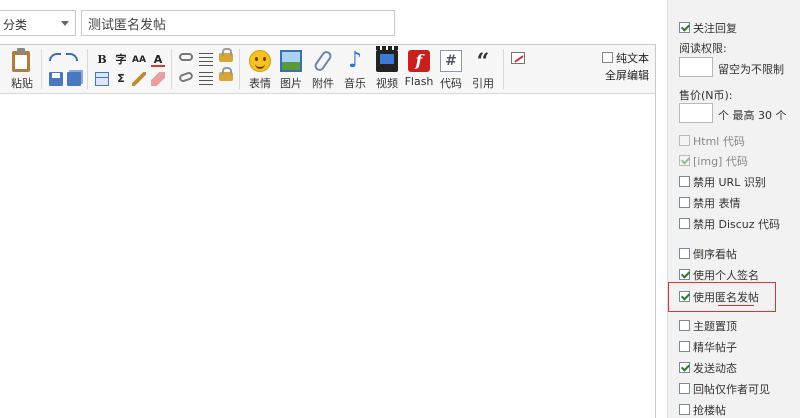  Describe the element at coordinates (719, 141) in the screenshot. I see `html-label: Html 代码` at that location.